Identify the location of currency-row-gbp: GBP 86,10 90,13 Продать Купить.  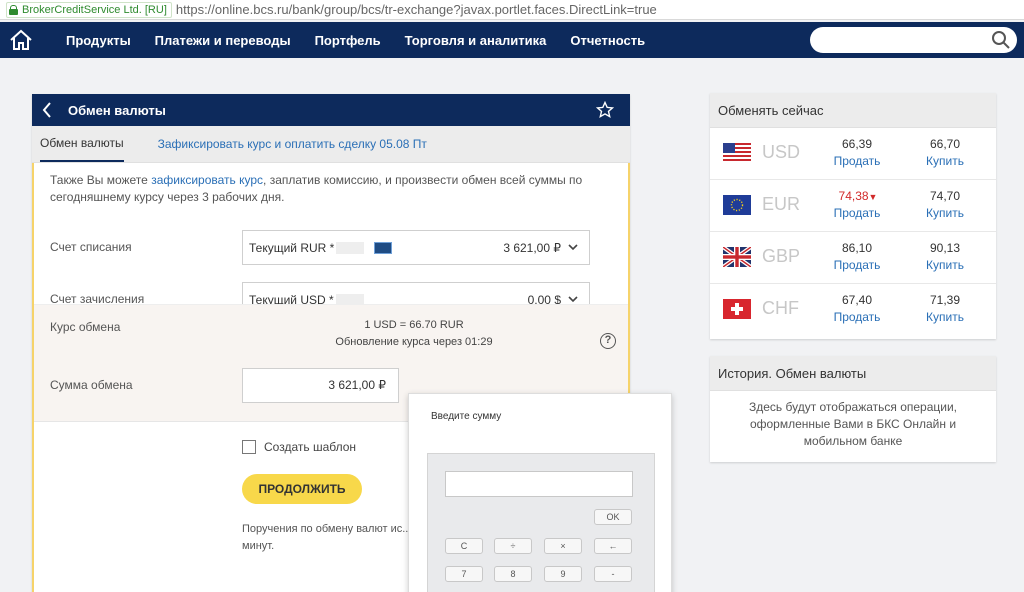
(853, 258).